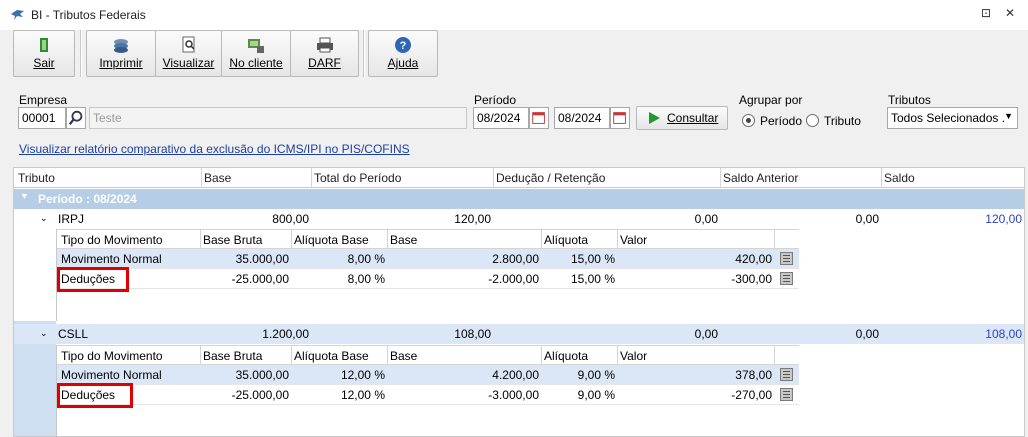 The image size is (1028, 437). I want to click on group-label: Período : 08/2024, so click(87, 199).